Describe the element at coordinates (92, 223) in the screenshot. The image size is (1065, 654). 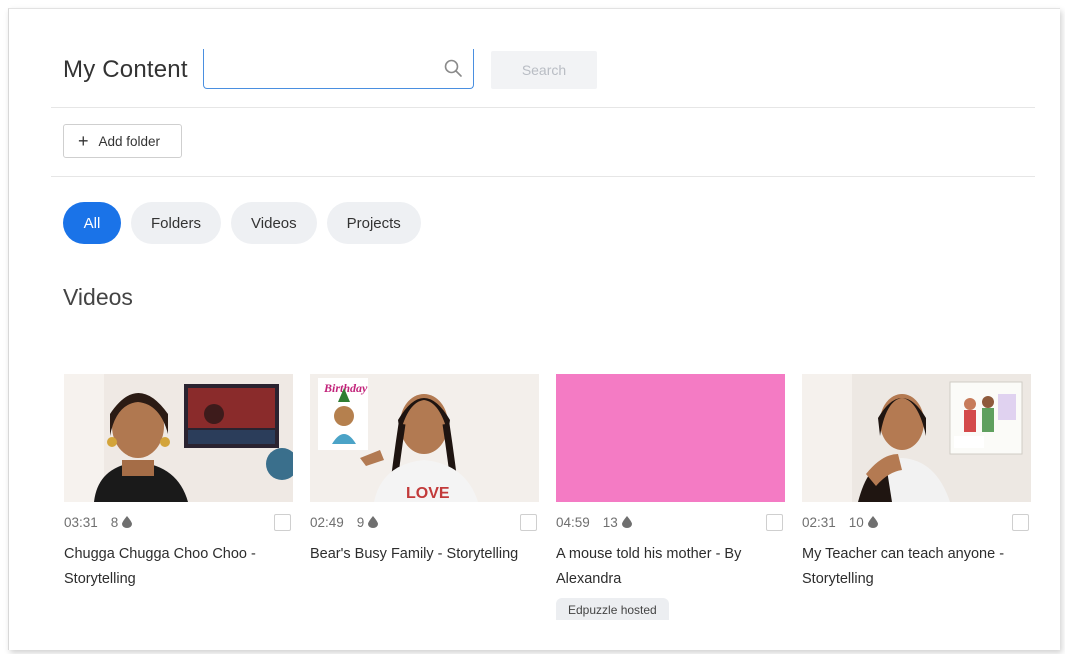
I see `filter-all: All` at that location.